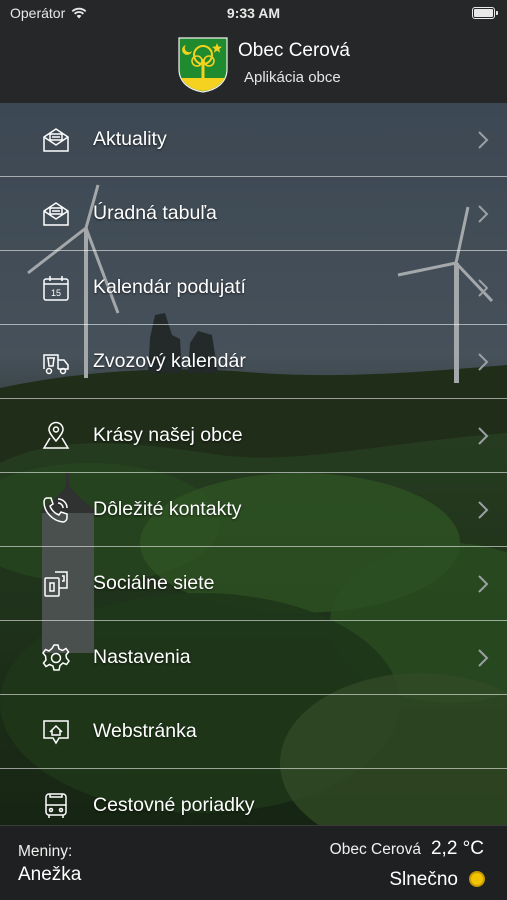 The width and height of the screenshot is (507, 900). What do you see at coordinates (56, 436) in the screenshot?
I see `map-pin-icon` at bounding box center [56, 436].